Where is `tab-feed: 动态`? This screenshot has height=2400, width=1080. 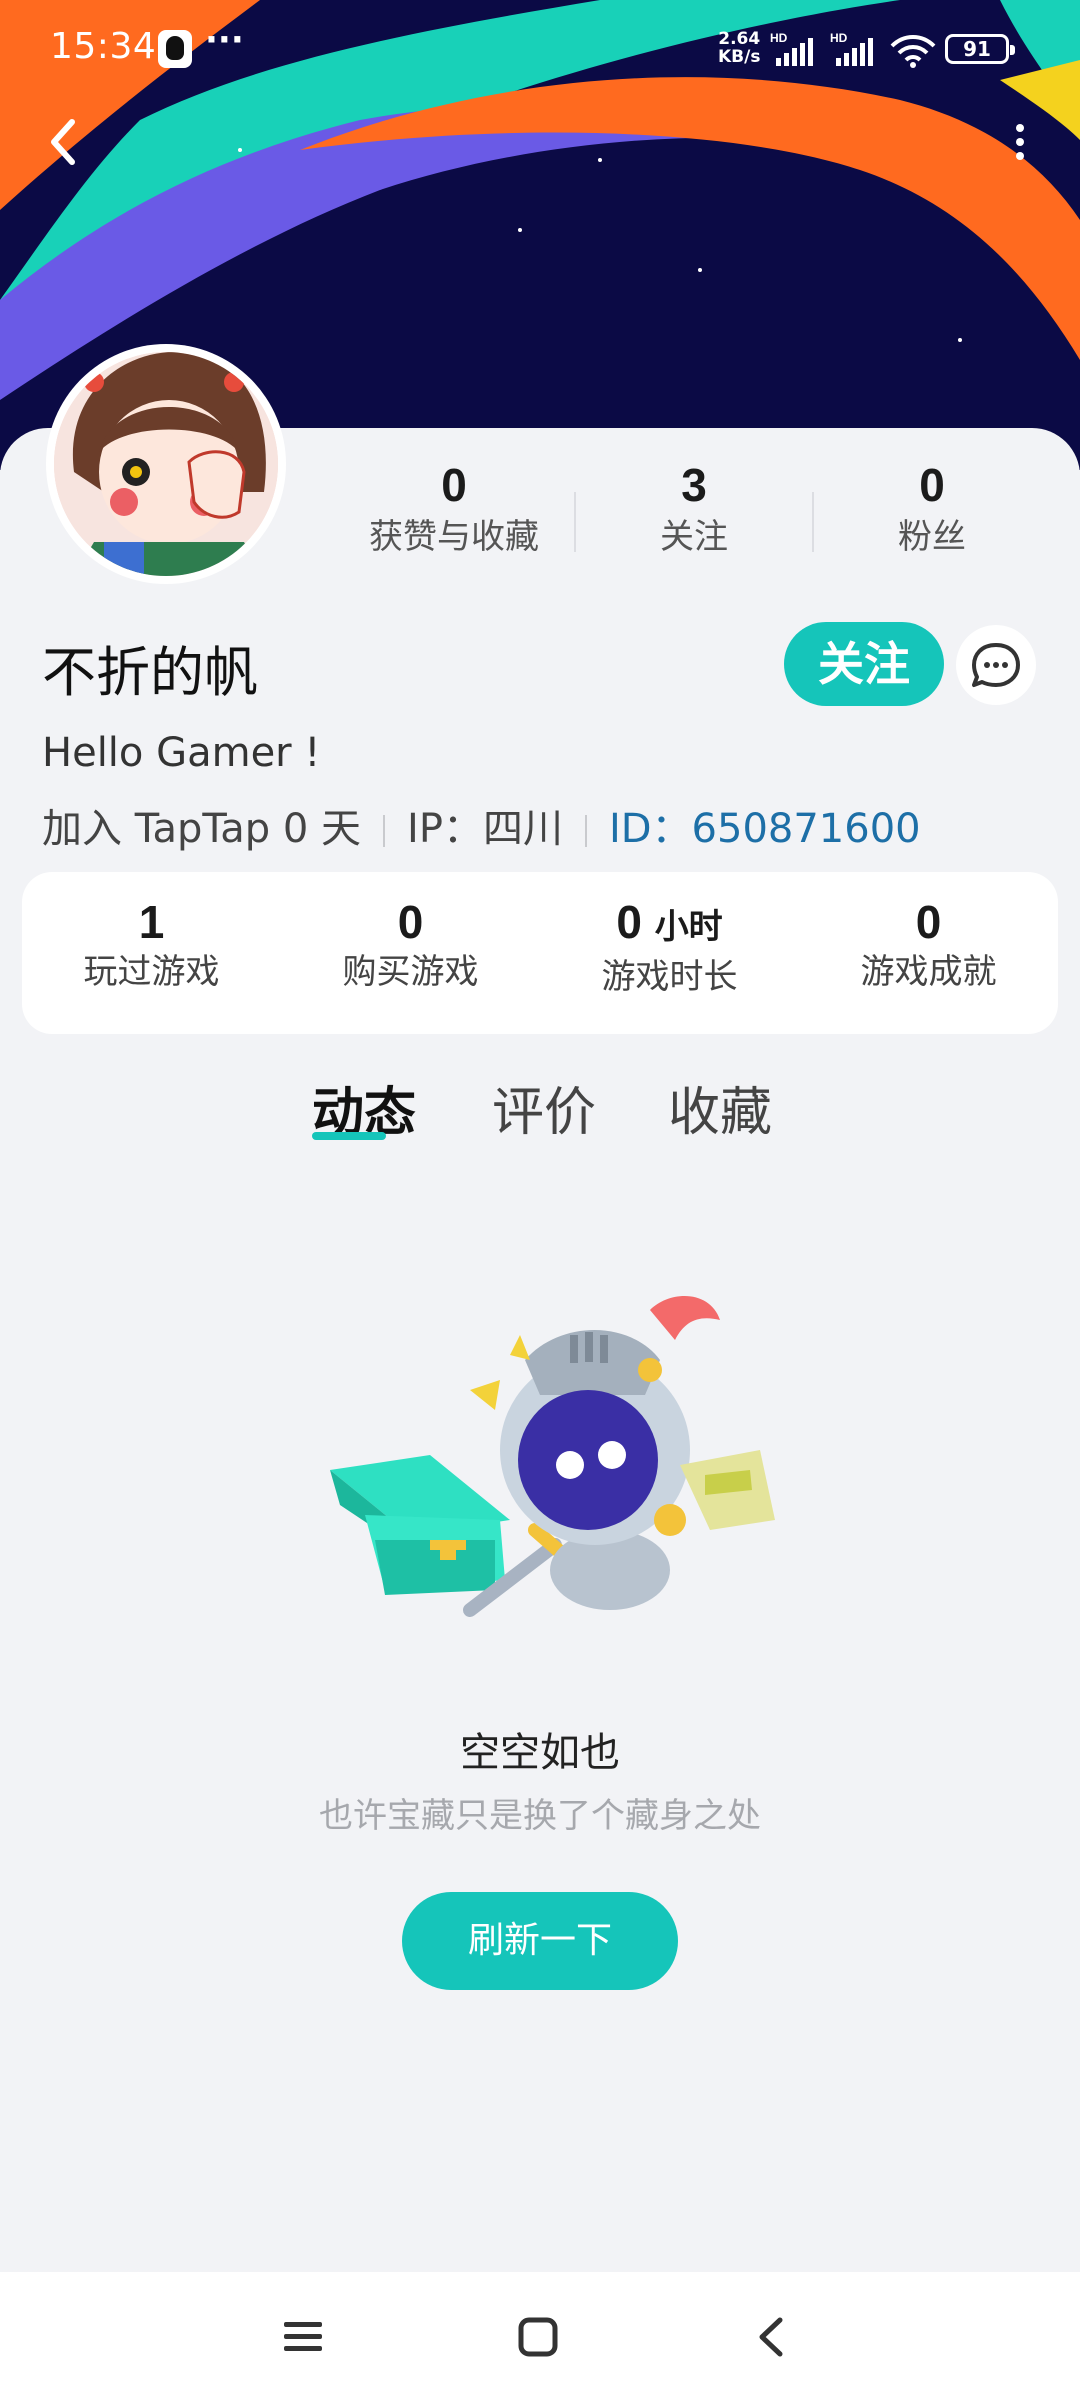 tab-feed: 动态 is located at coordinates (364, 1113).